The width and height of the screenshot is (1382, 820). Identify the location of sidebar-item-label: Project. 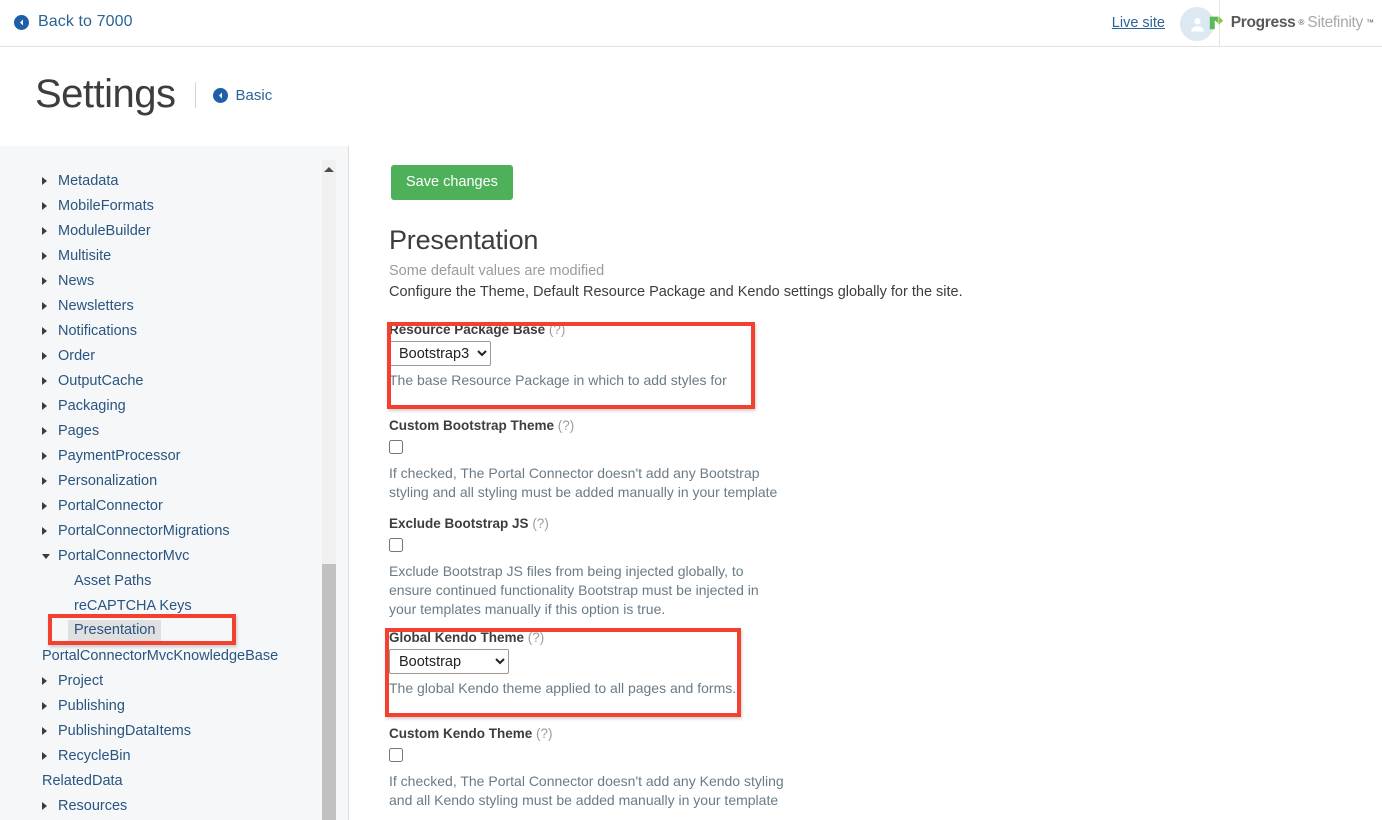
(81, 680).